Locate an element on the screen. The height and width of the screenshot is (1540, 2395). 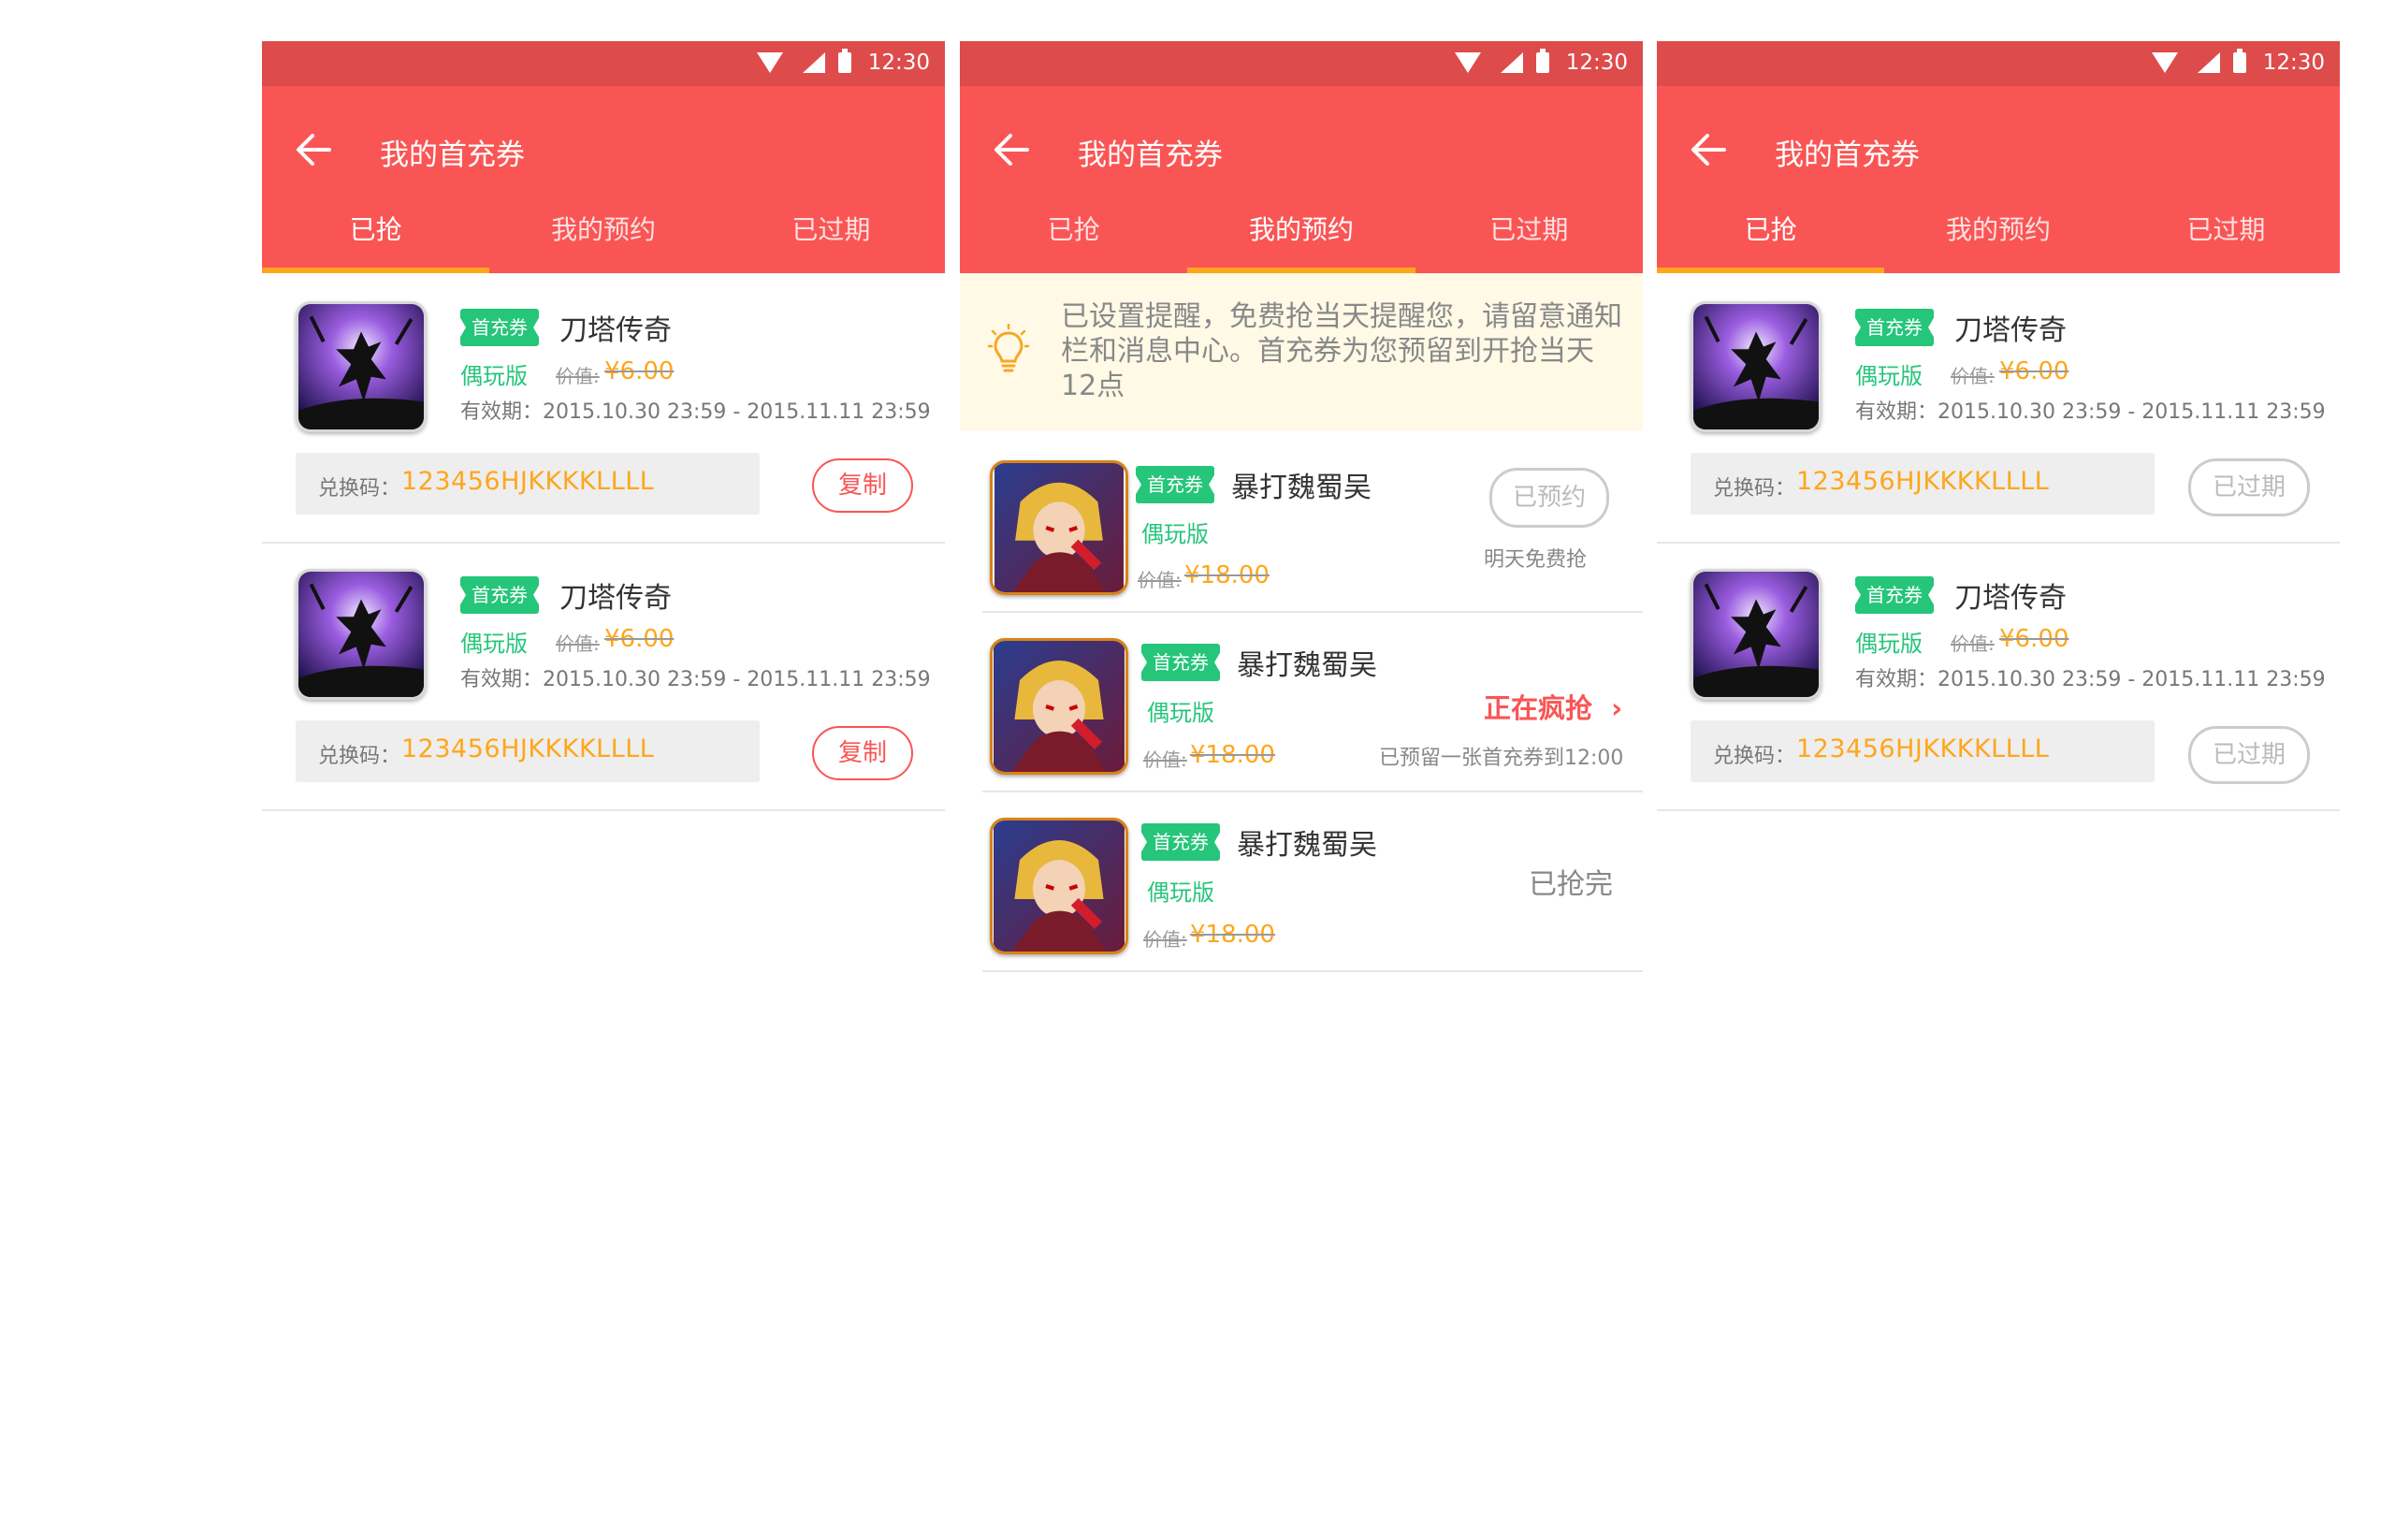
reserved-button: 已预约 is located at coordinates (1549, 498).